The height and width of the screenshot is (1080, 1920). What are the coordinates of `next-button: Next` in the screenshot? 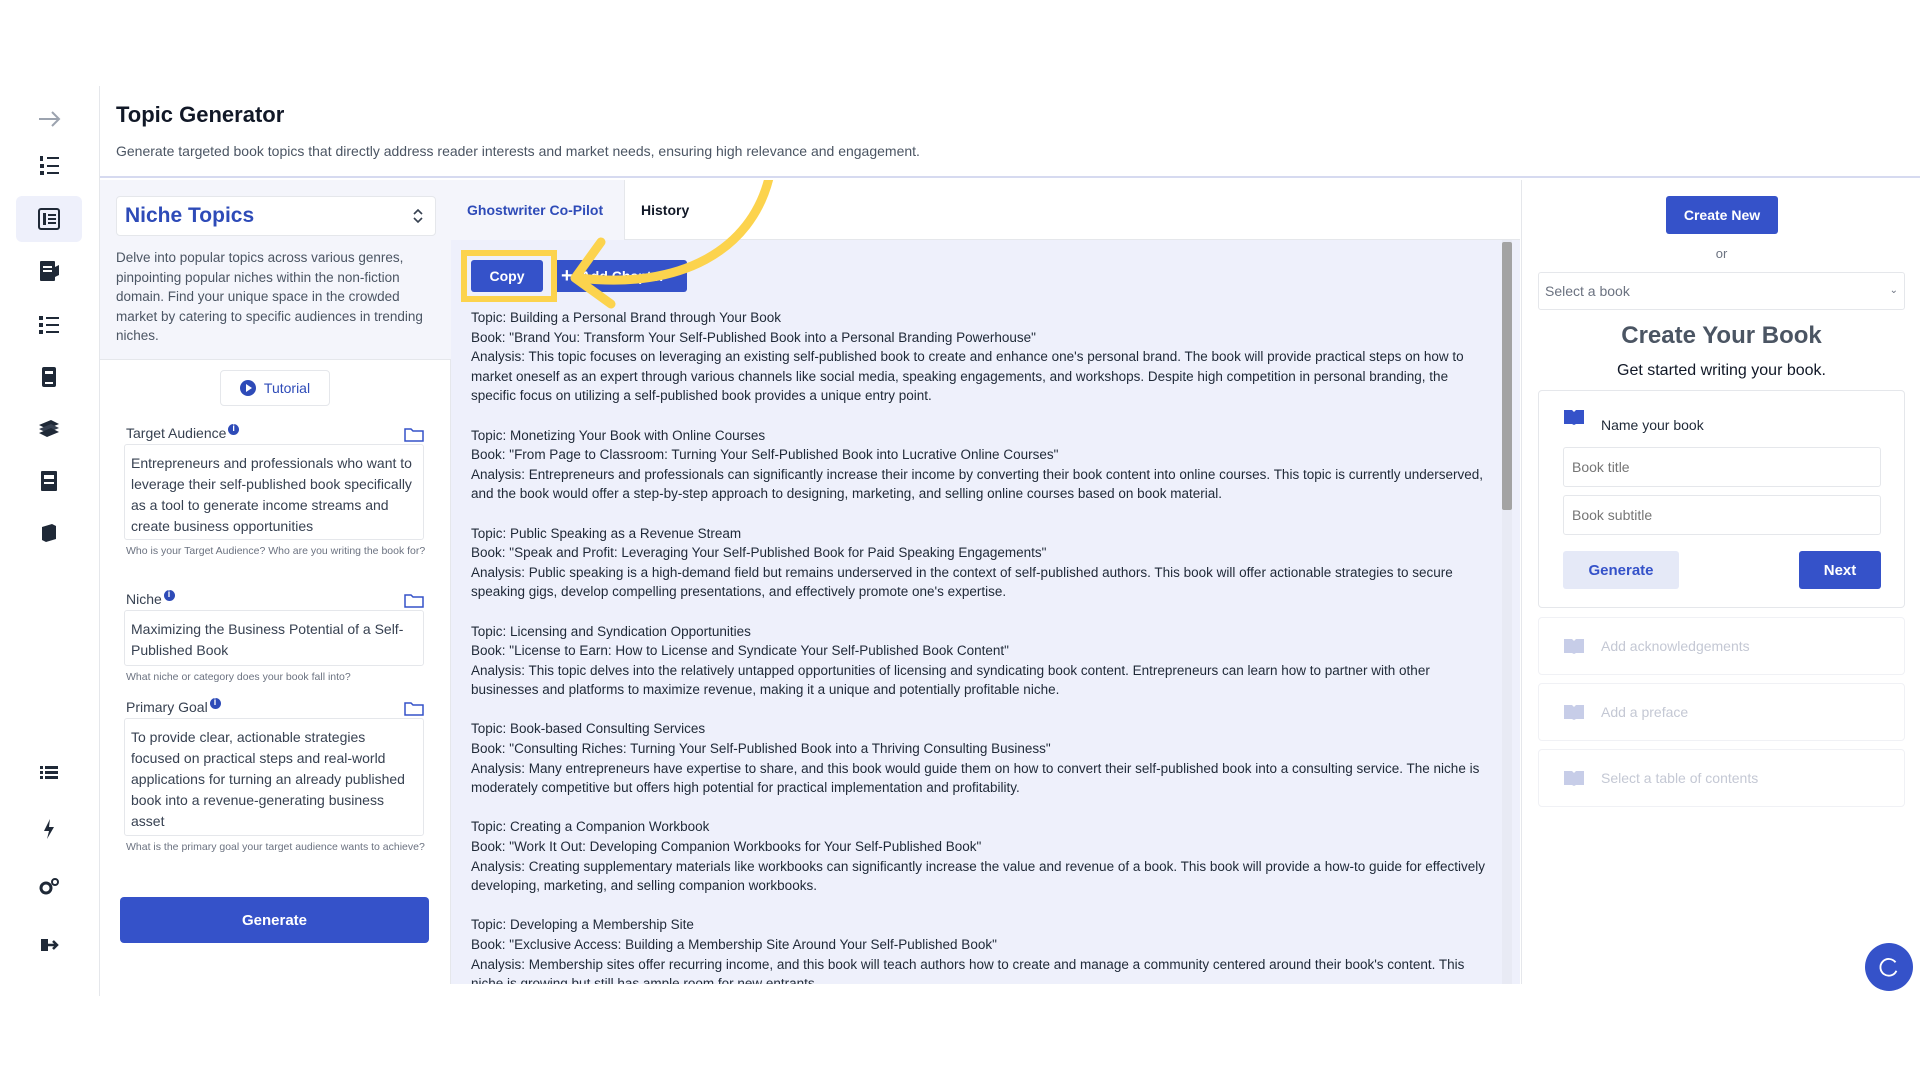 It's located at (1840, 570).